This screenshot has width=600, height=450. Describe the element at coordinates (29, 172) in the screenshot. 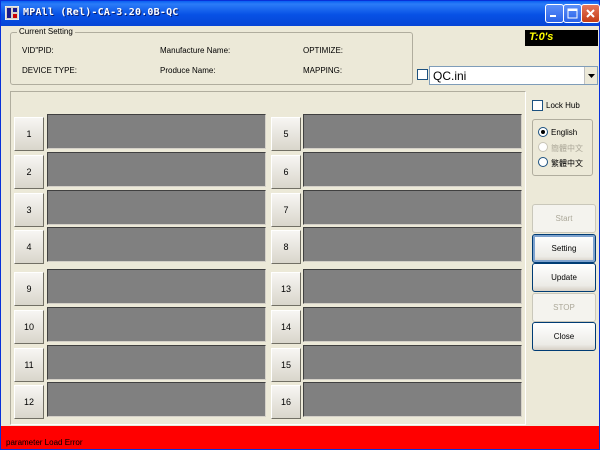

I see `port-number-2: 2` at that location.